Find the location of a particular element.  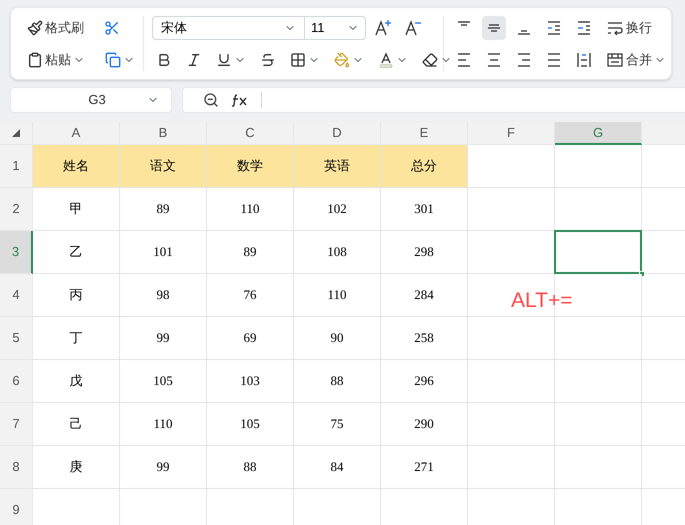

column-header: E is located at coordinates (424, 133).